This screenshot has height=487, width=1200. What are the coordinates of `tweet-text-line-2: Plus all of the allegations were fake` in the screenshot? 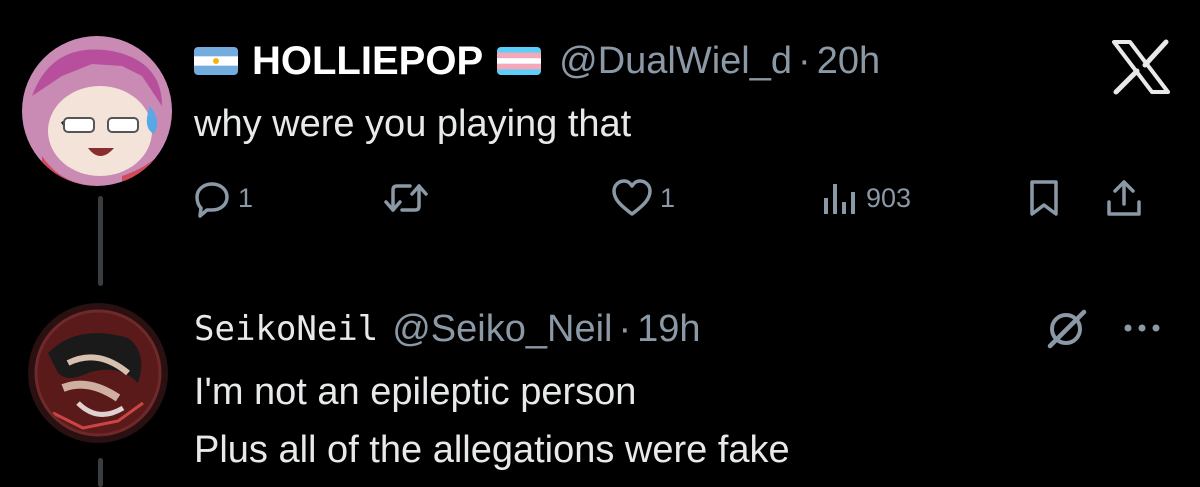 It's located at (492, 450).